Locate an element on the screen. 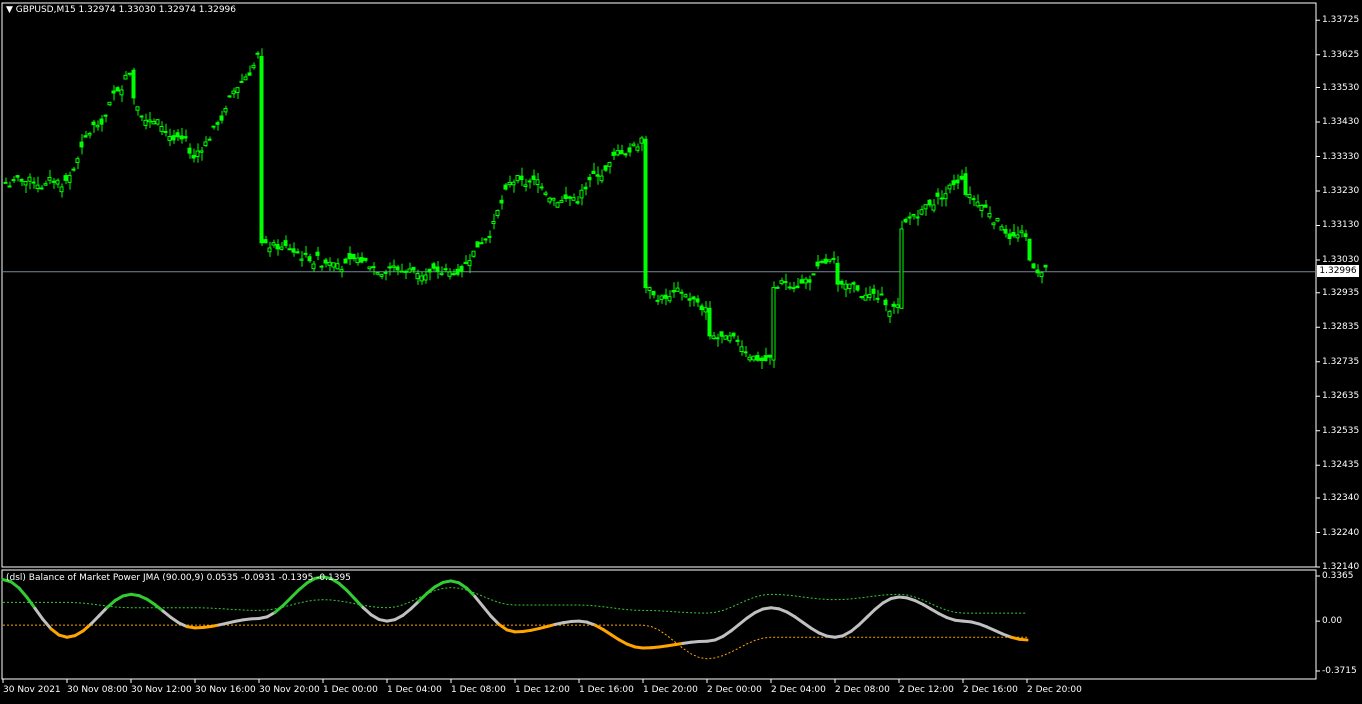  x-tick-label: 30 Nov 2021 is located at coordinates (32, 690).